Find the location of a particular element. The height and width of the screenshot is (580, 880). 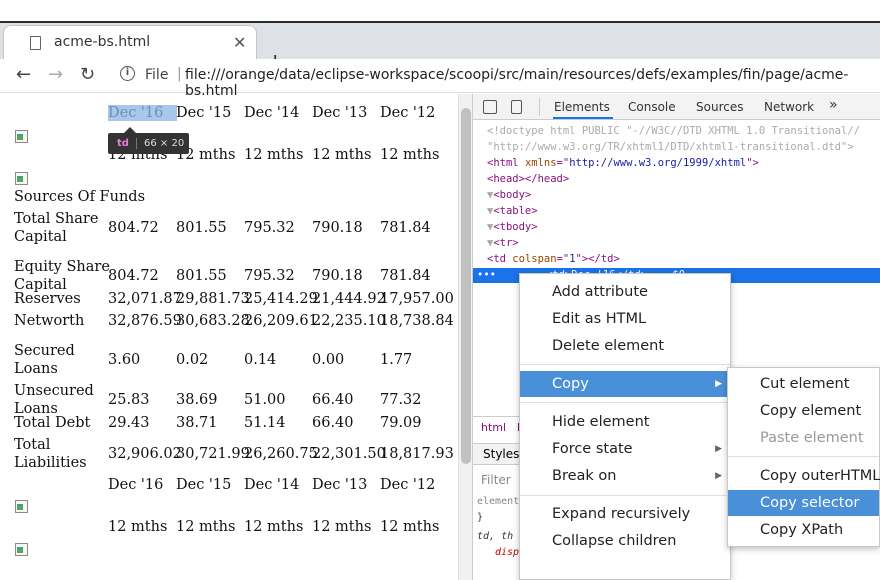

tooltip-tag: td is located at coordinates (123, 143).